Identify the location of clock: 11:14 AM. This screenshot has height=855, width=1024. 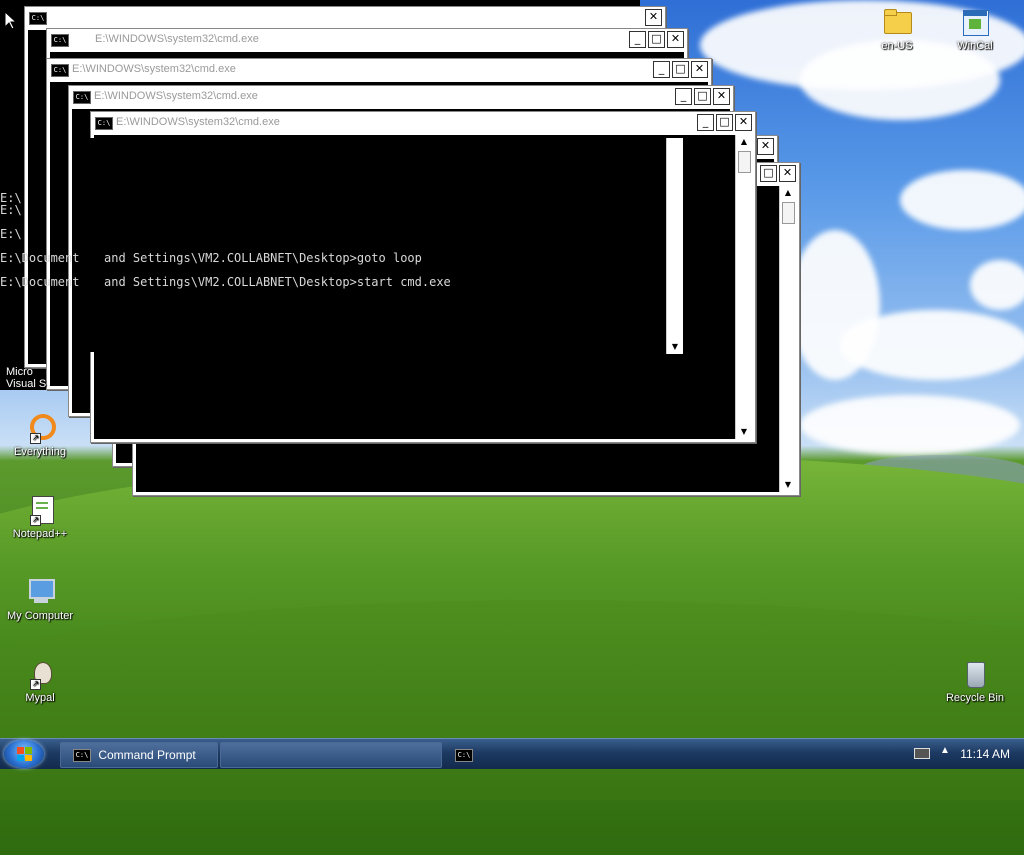
(985, 754).